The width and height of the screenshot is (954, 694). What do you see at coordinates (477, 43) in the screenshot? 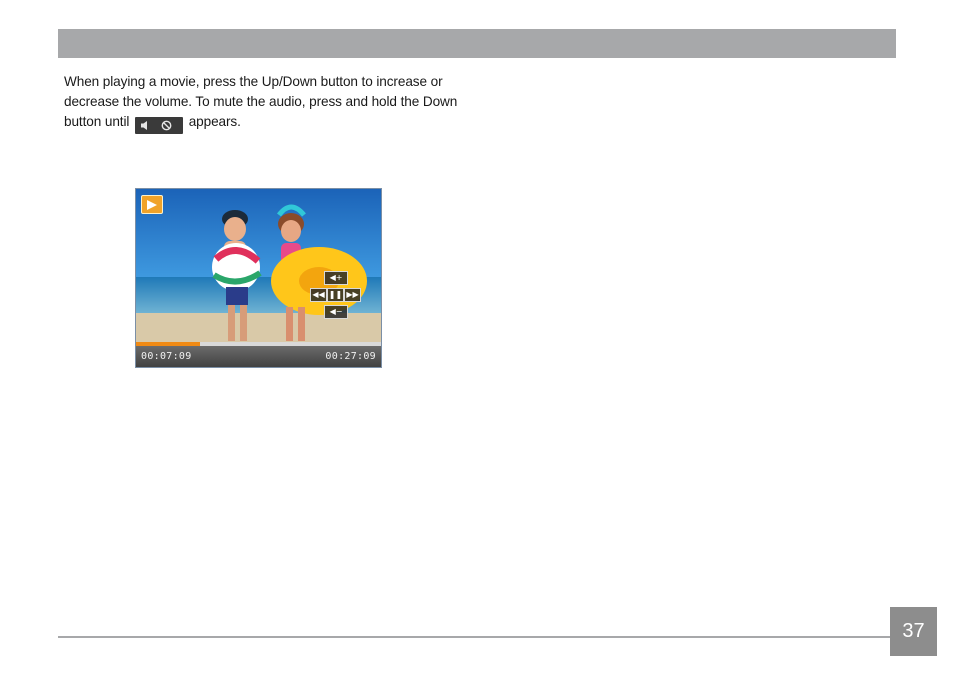
I see `header-bar` at bounding box center [477, 43].